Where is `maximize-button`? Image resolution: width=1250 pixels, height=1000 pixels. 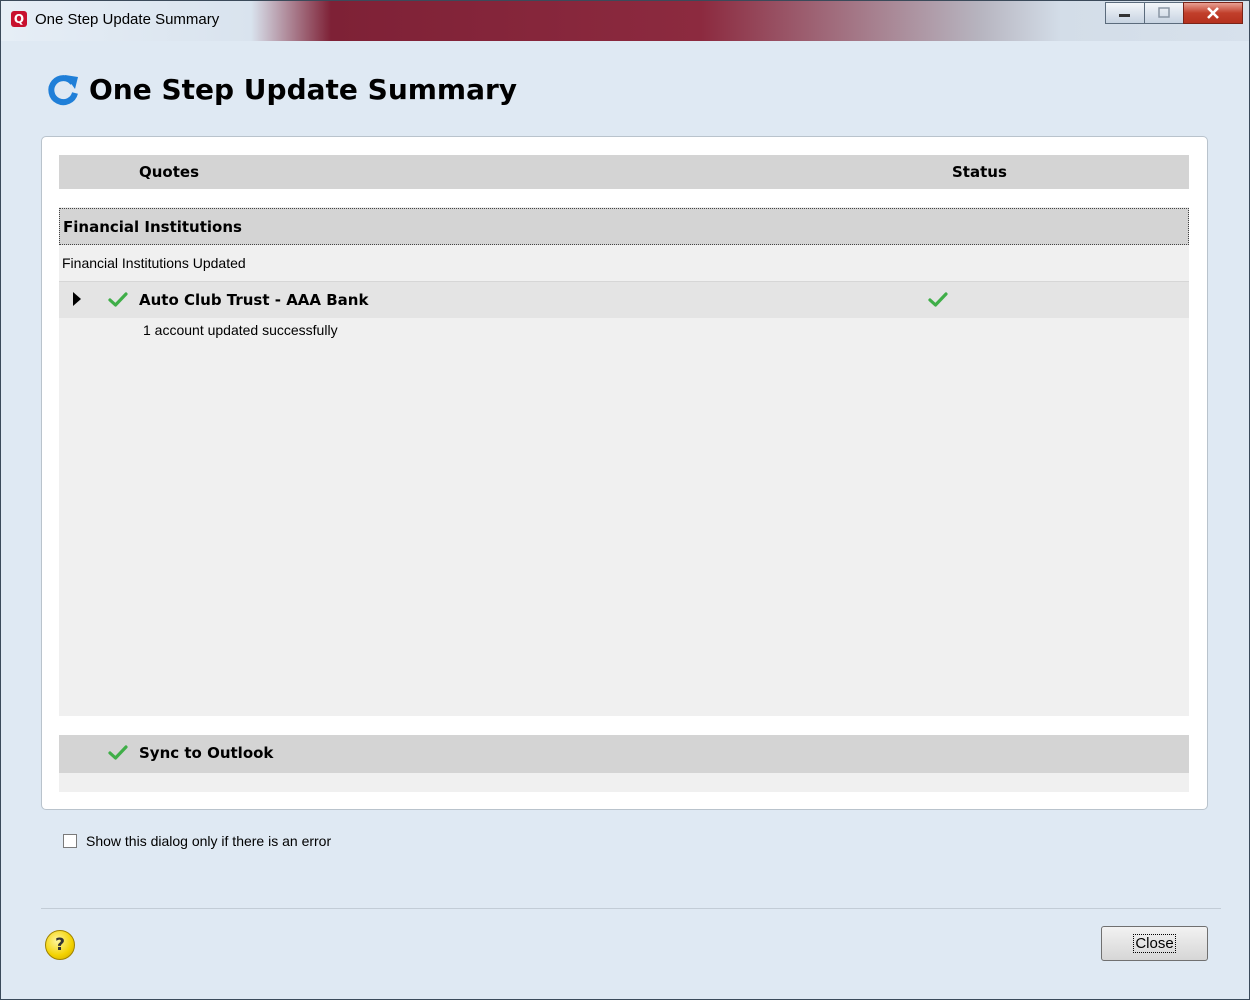 maximize-button is located at coordinates (1164, 13).